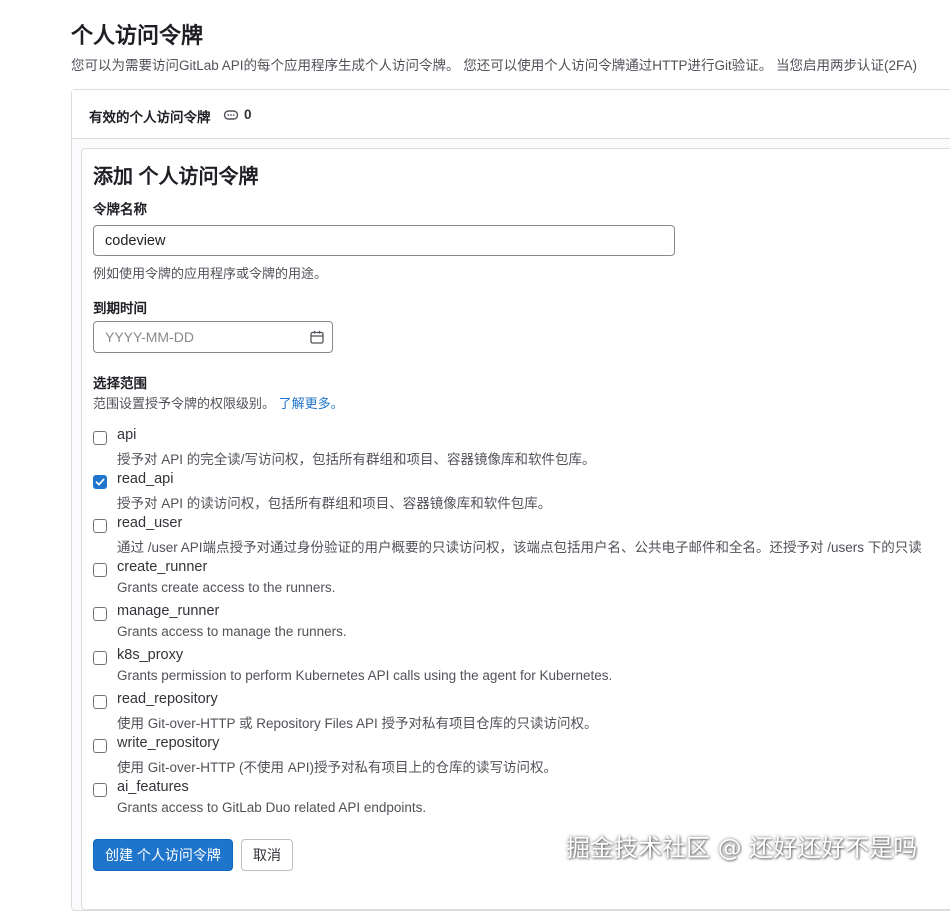 The height and width of the screenshot is (911, 950). What do you see at coordinates (311, 403) in the screenshot?
I see `learn-more-link: 了解更多。` at bounding box center [311, 403].